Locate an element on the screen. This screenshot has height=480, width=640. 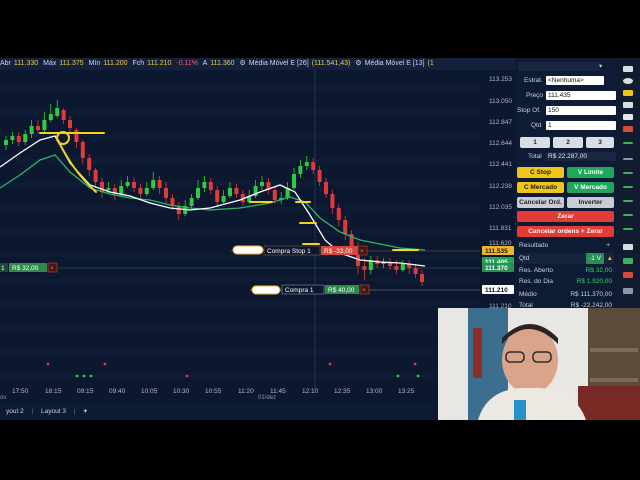
sell-limit-button: V Limite is located at coordinates (590, 172).